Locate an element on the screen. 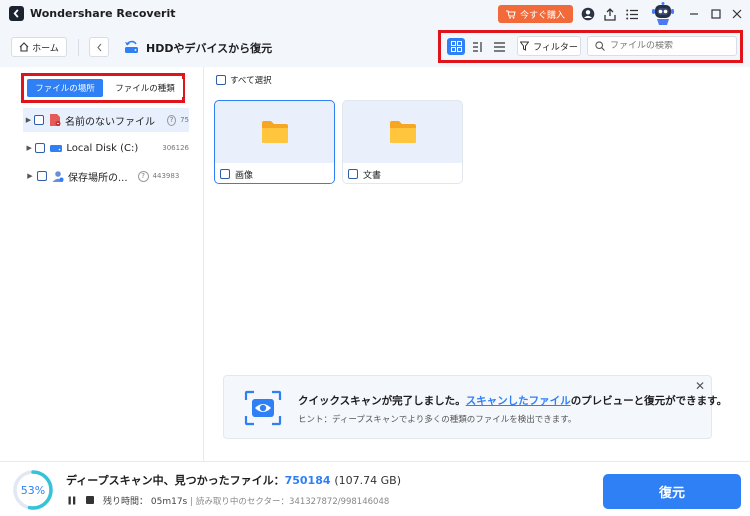  search-icon is located at coordinates (600, 46).